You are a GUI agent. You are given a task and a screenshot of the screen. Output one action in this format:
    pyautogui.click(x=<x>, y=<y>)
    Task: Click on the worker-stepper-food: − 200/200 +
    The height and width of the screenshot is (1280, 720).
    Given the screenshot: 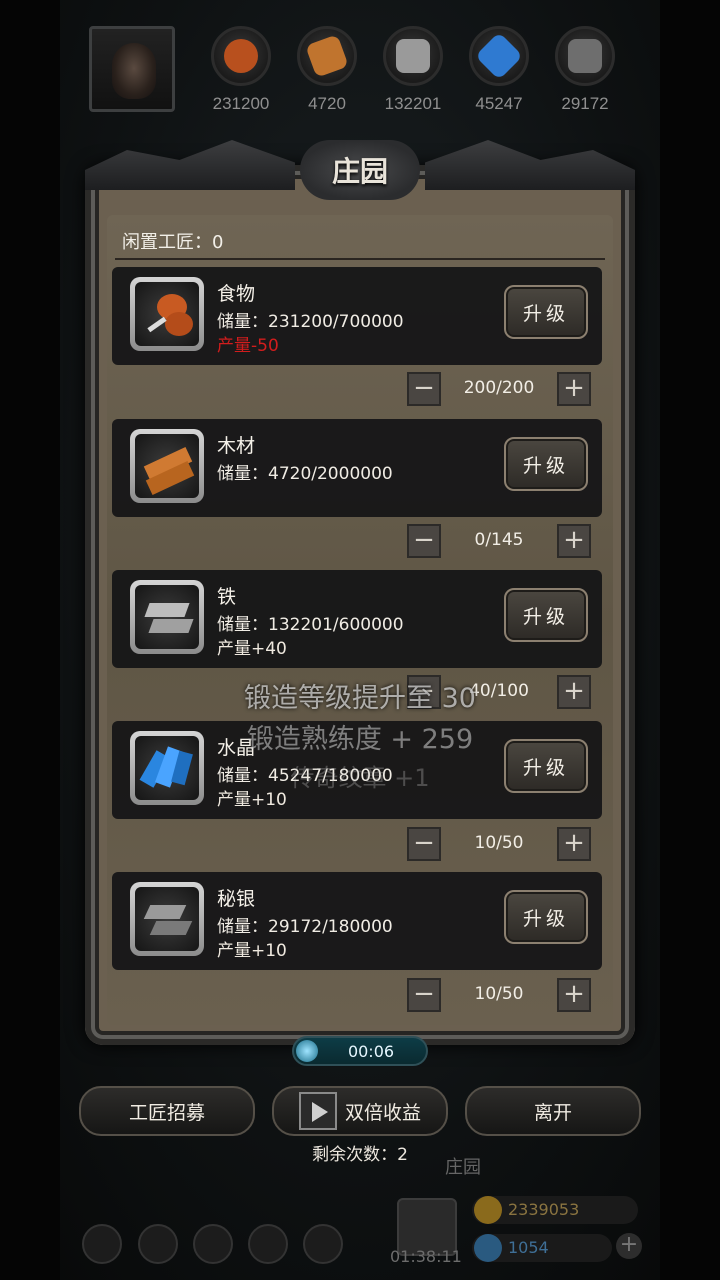 What is the action you would take?
    pyautogui.click(x=499, y=389)
    